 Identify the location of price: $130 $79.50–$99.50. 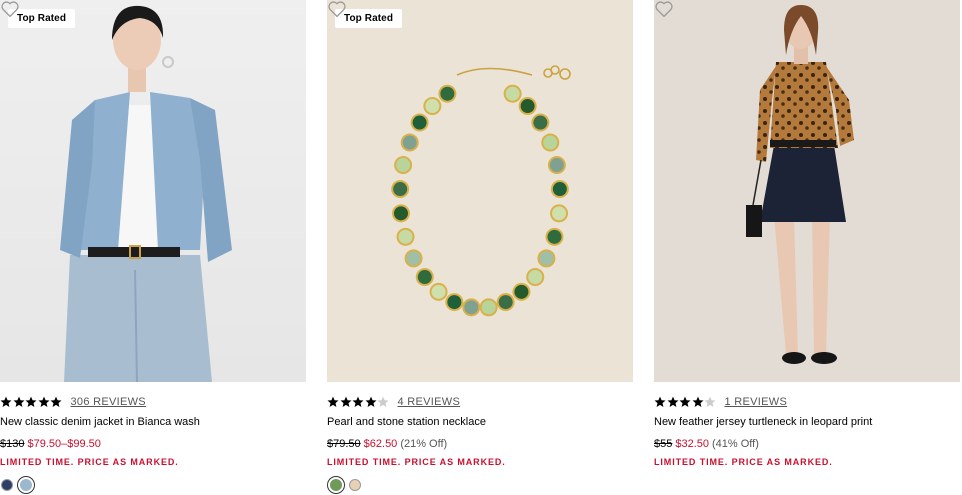
(52, 444).